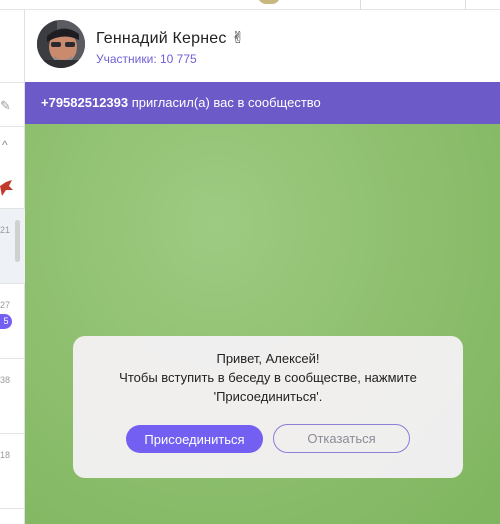  Describe the element at coordinates (12, 471) in the screenshot. I see `chat-list-item: 18` at that location.